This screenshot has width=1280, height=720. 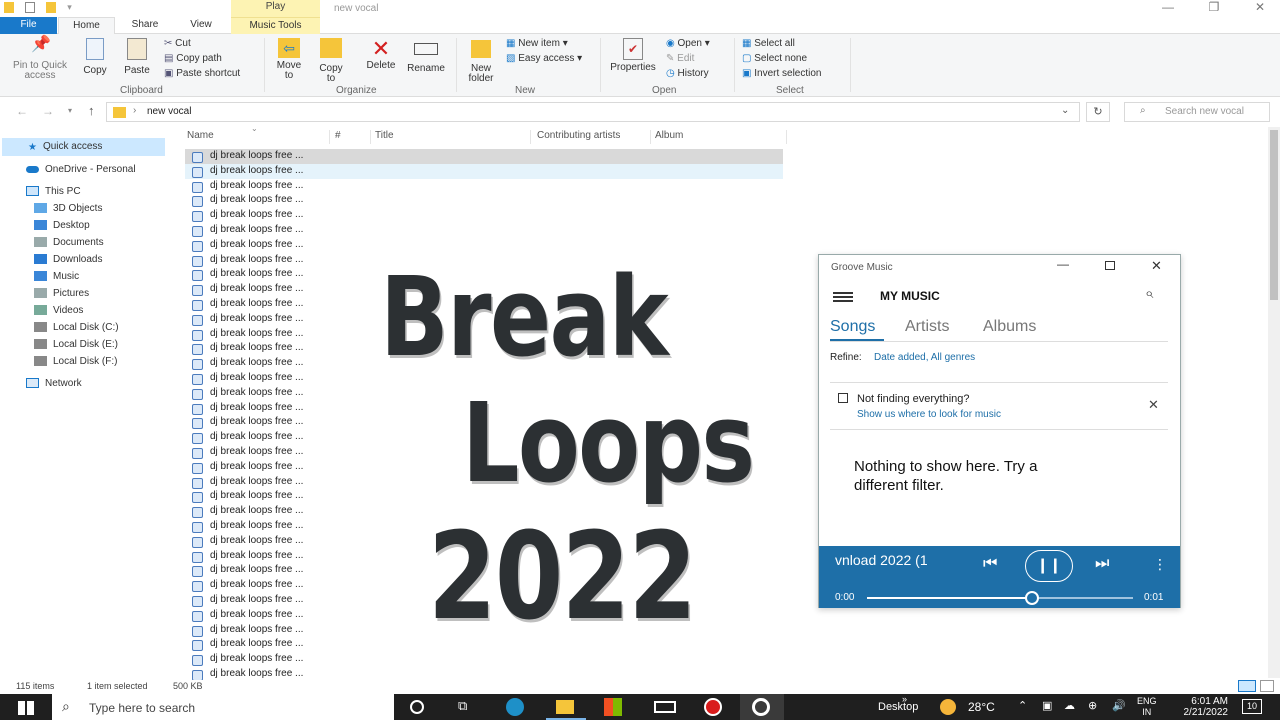 What do you see at coordinates (86, 26) in the screenshot?
I see `tab-home: Home` at bounding box center [86, 26].